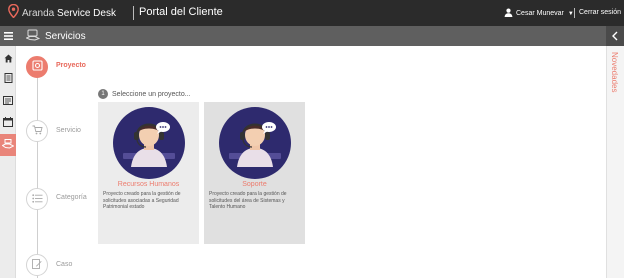 This screenshot has height=278, width=624. I want to click on hamburger-menu-icon, so click(8, 36).